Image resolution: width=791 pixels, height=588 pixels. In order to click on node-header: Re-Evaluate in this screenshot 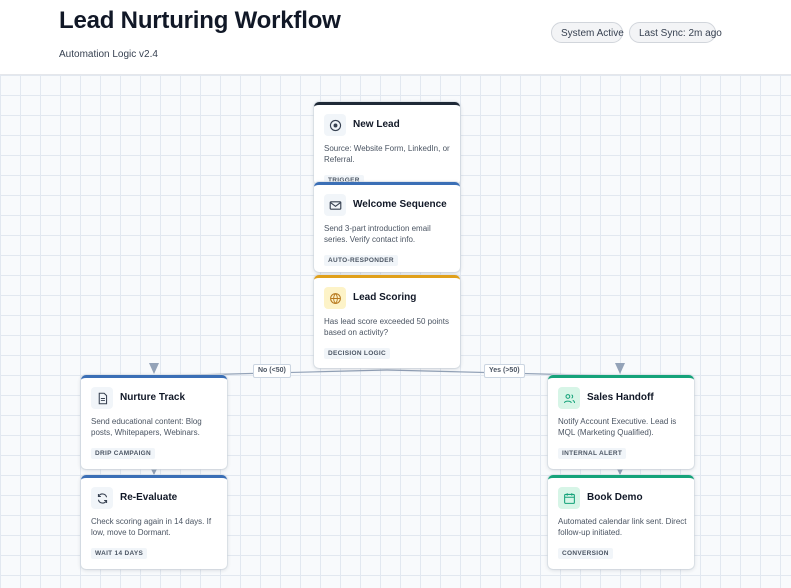, I will do `click(156, 498)`.